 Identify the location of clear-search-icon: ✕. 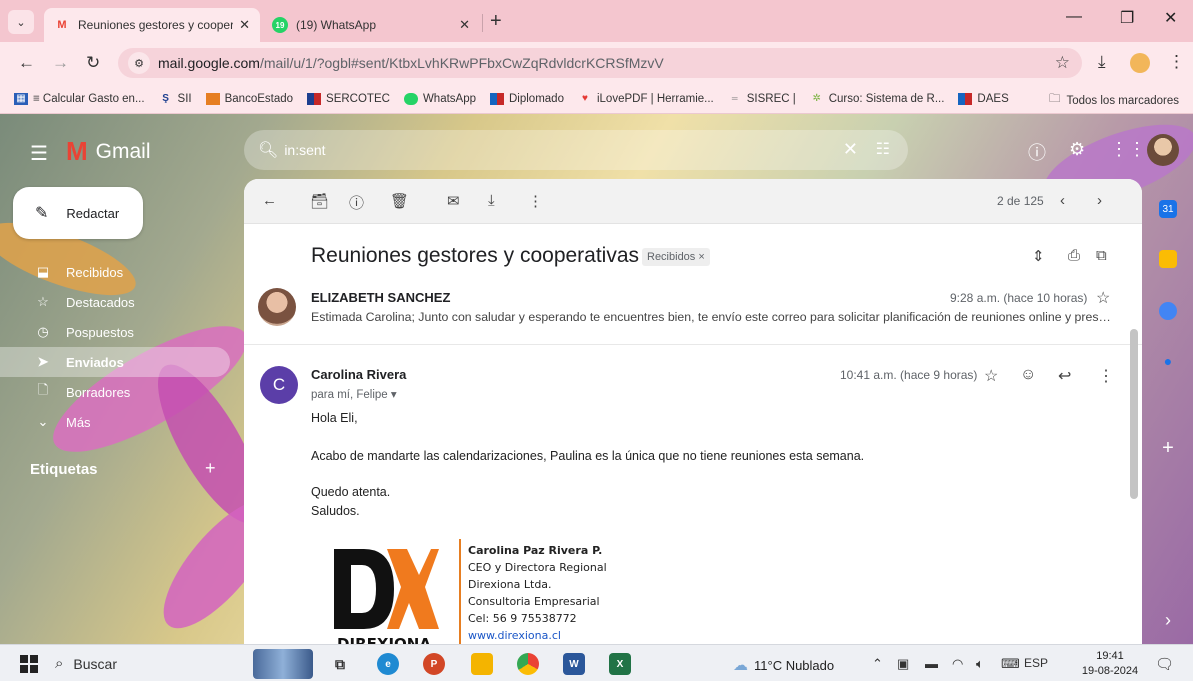
(850, 149).